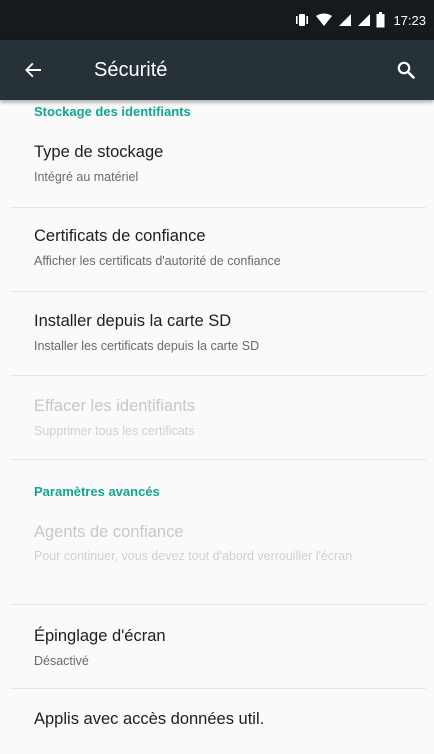 The height and width of the screenshot is (754, 434). What do you see at coordinates (115, 406) in the screenshot?
I see `setting-title: Effacer les identifiants` at bounding box center [115, 406].